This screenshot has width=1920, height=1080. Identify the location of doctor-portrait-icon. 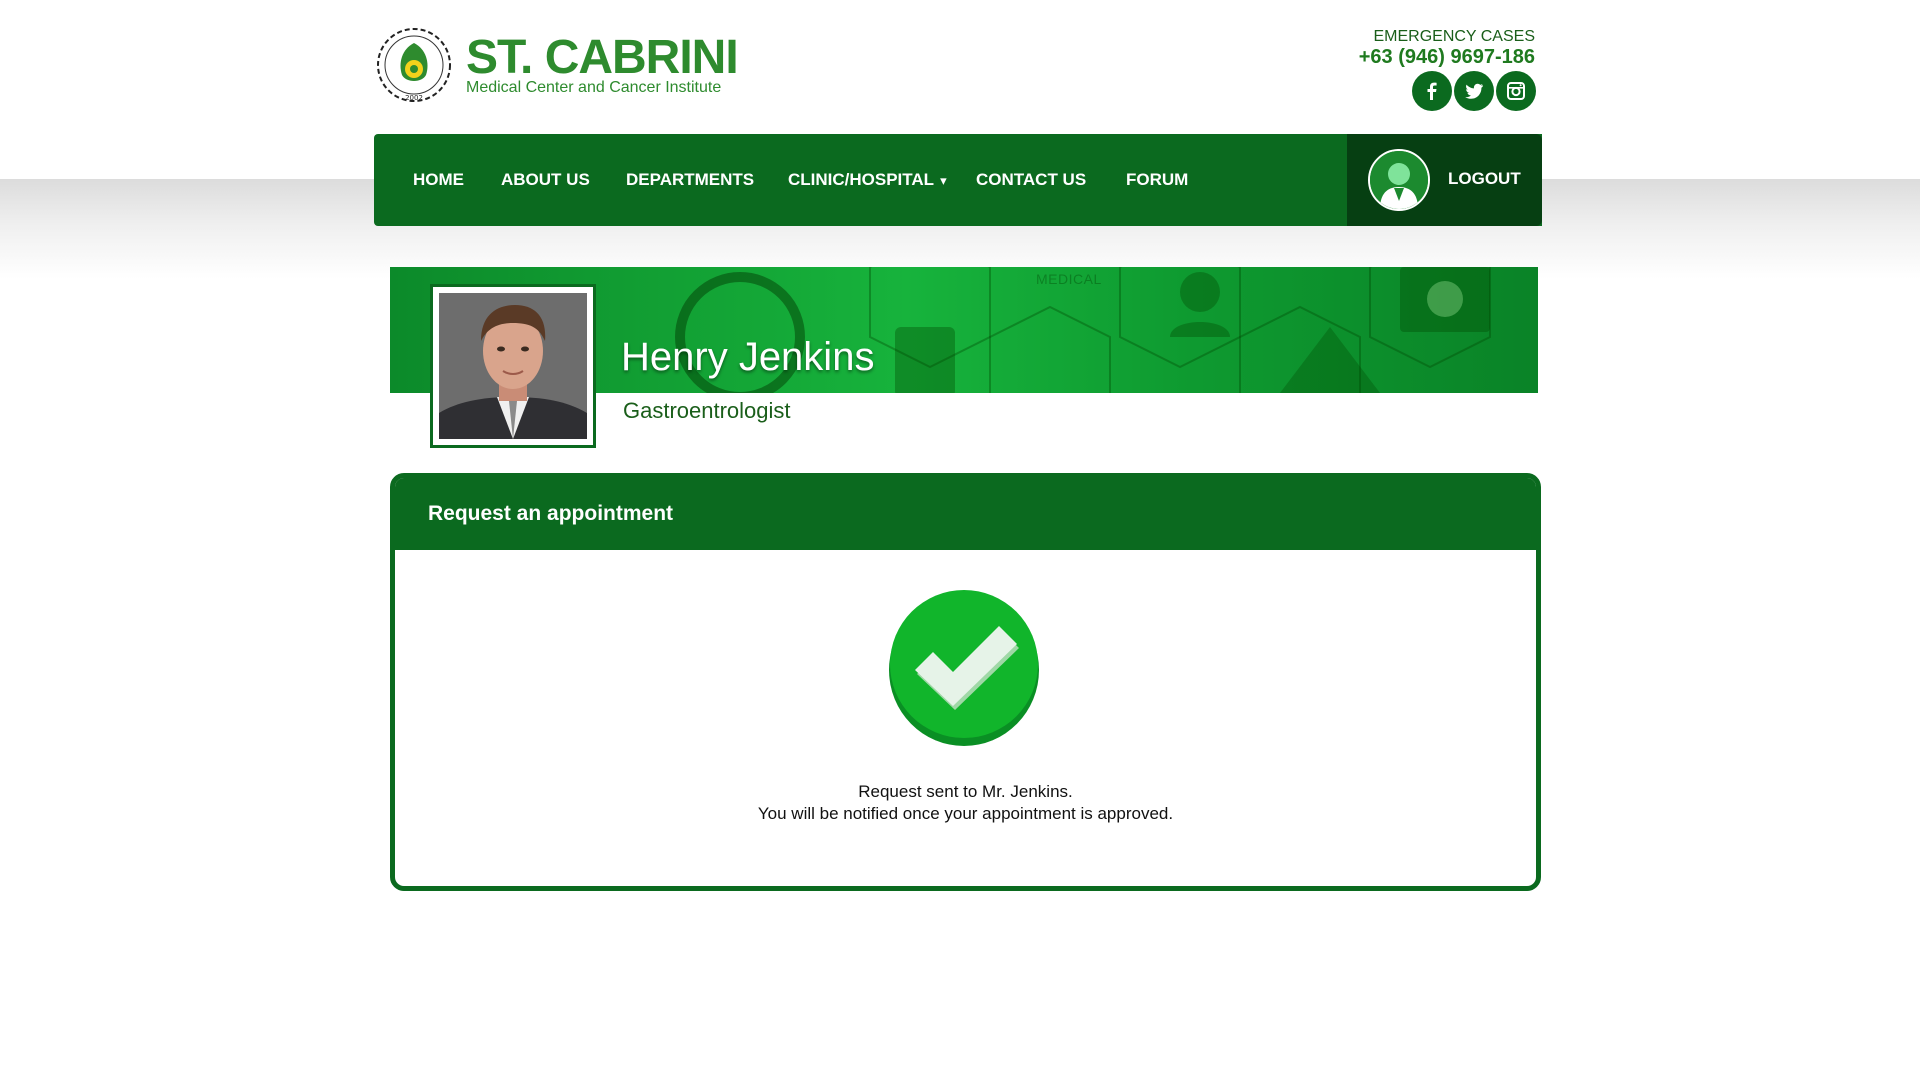
(513, 366).